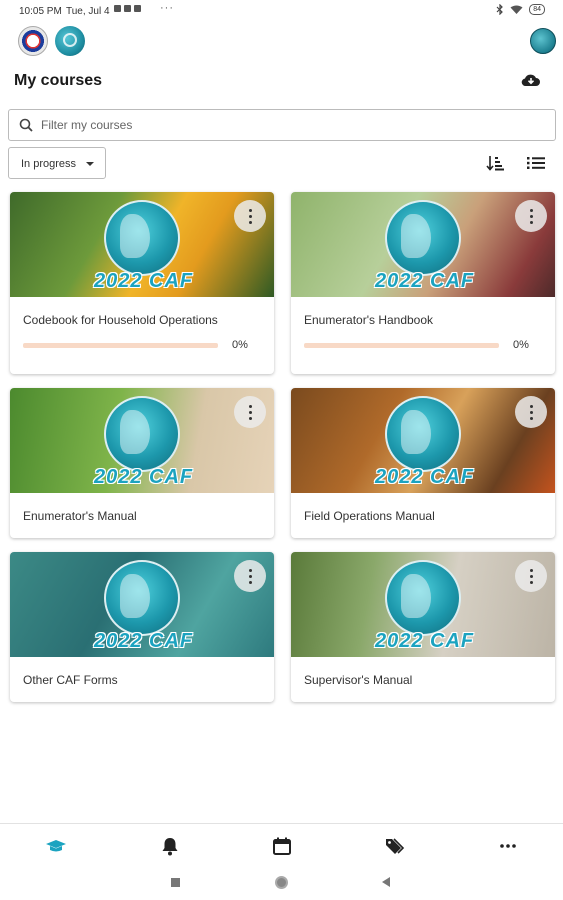 The height and width of the screenshot is (900, 563). I want to click on home-button, so click(281, 882).